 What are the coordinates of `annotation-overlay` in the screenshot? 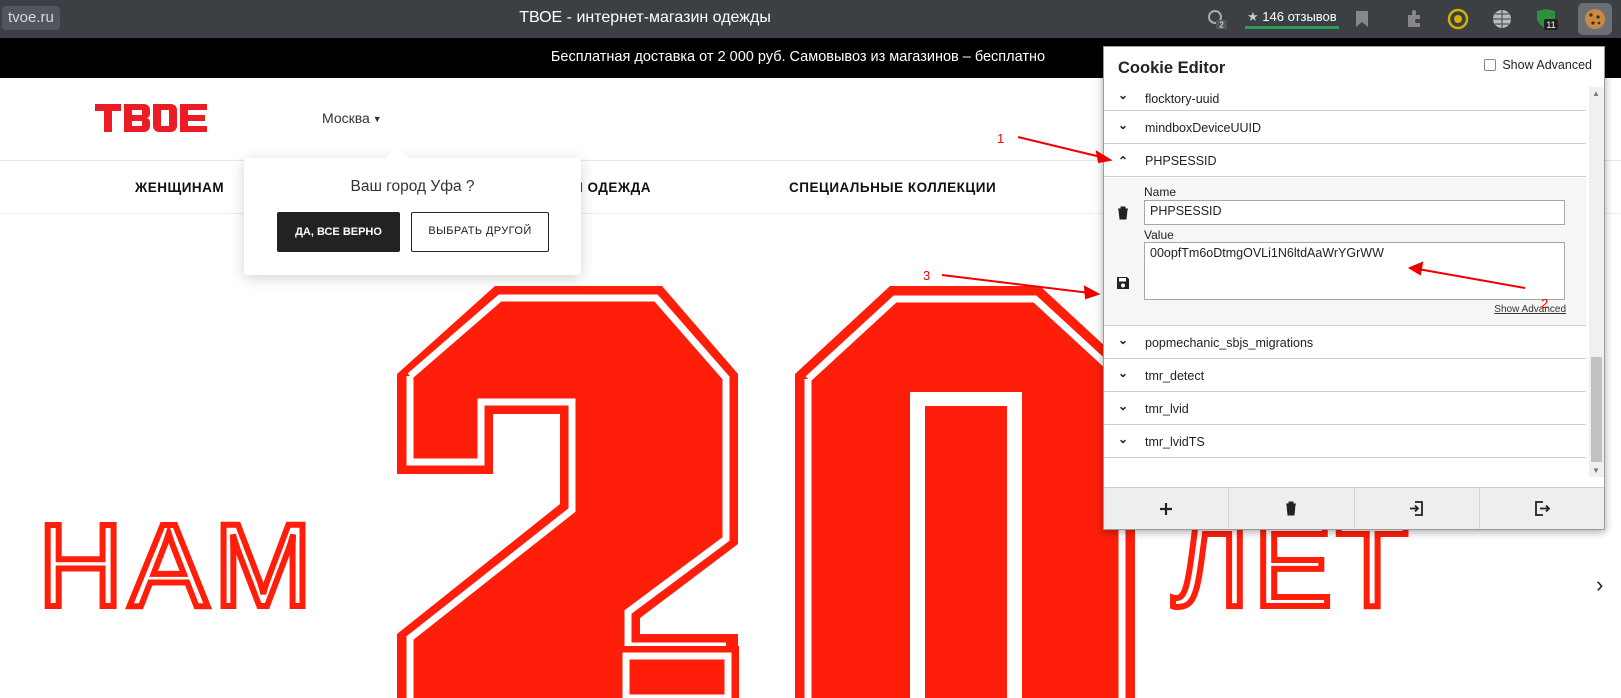 It's located at (1233, 218).